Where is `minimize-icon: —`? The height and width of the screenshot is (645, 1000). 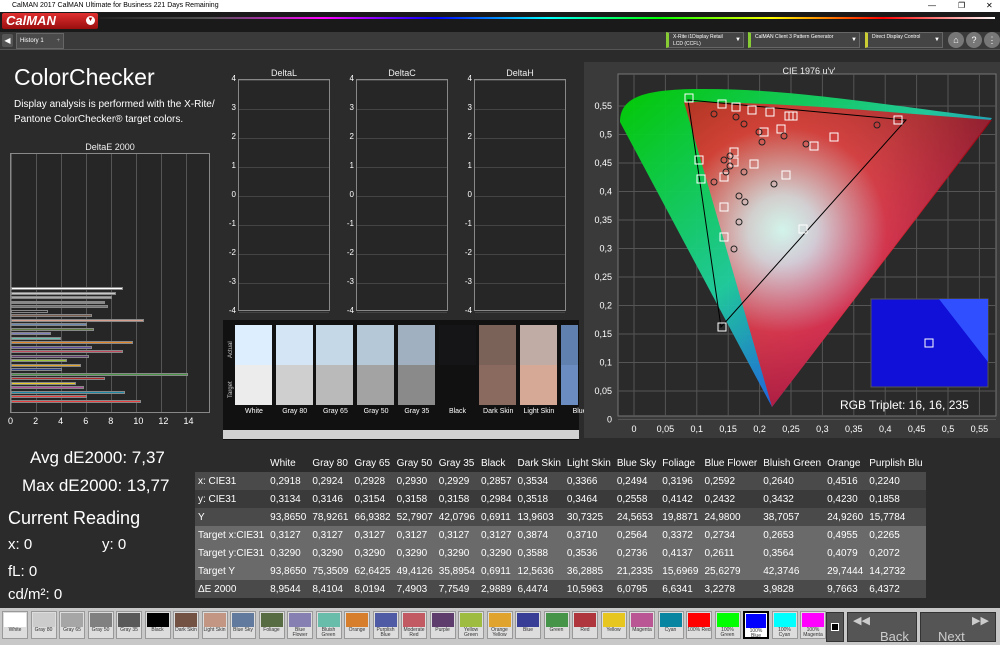
minimize-icon: — is located at coordinates (932, 6).